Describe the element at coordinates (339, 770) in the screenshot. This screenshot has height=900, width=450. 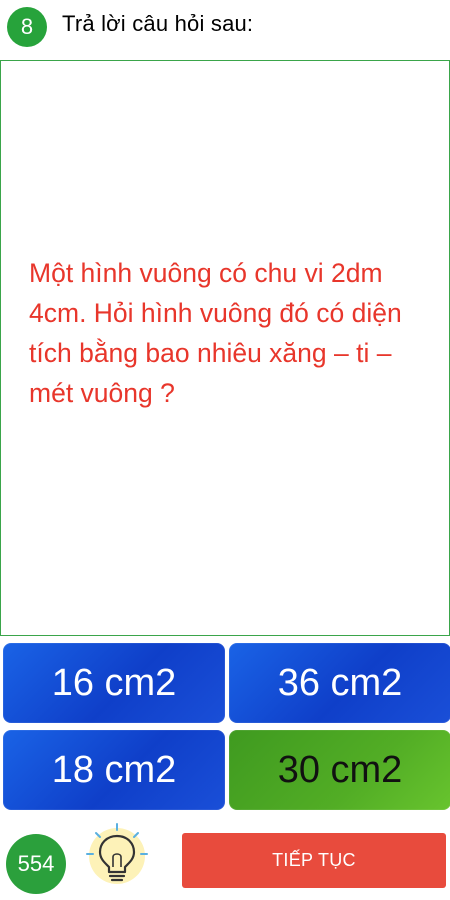
I see `answer-button-4: 30 cm2` at that location.